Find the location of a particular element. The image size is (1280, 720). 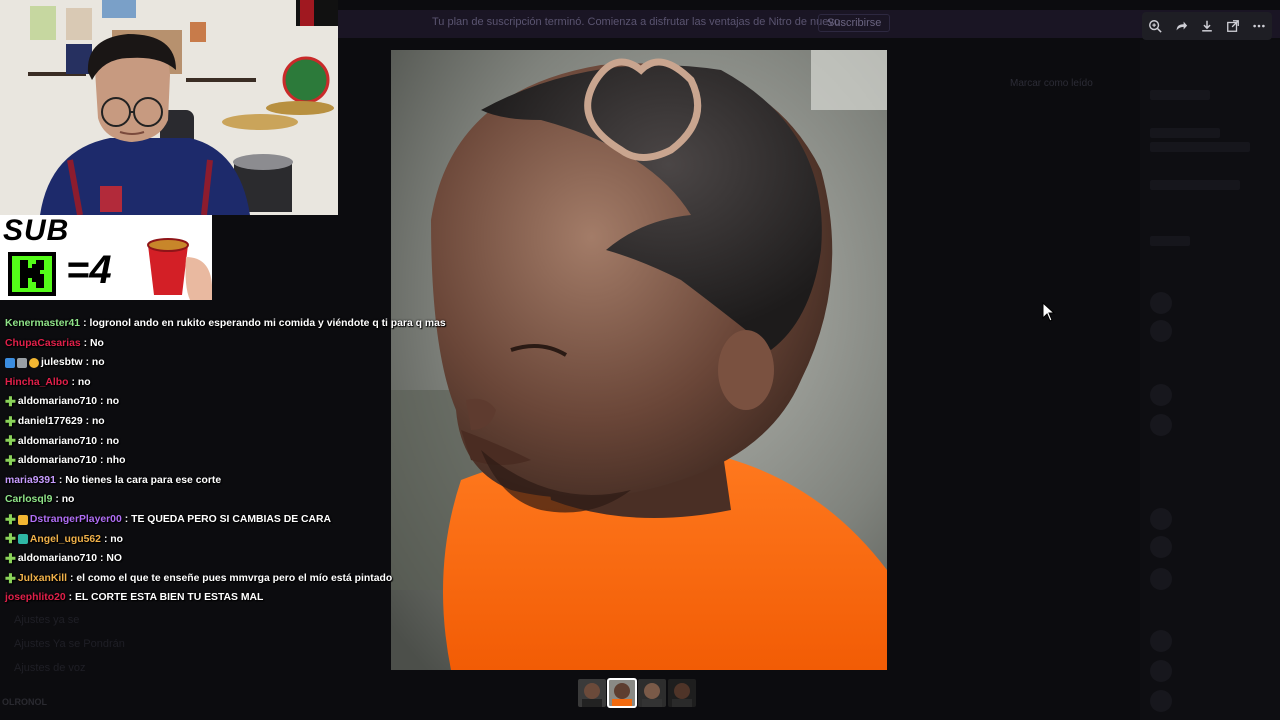

sub-goal-sticker: SUB =4 is located at coordinates (106, 257).